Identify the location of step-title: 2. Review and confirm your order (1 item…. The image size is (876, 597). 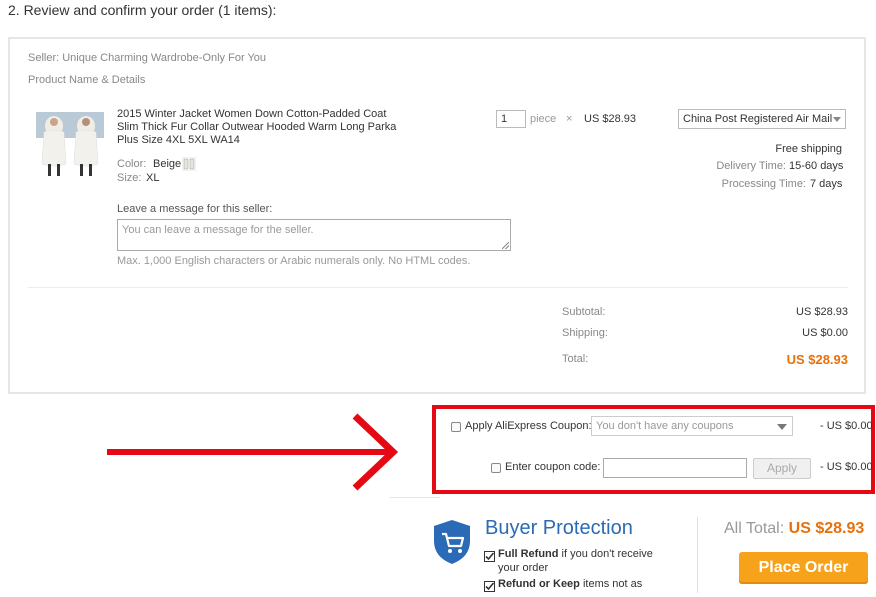
(142, 10).